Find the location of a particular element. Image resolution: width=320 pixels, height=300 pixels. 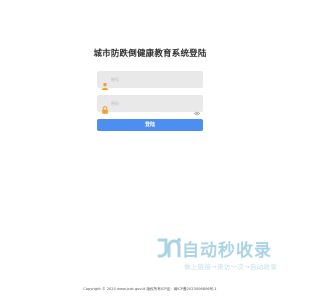

password-field is located at coordinates (150, 105).